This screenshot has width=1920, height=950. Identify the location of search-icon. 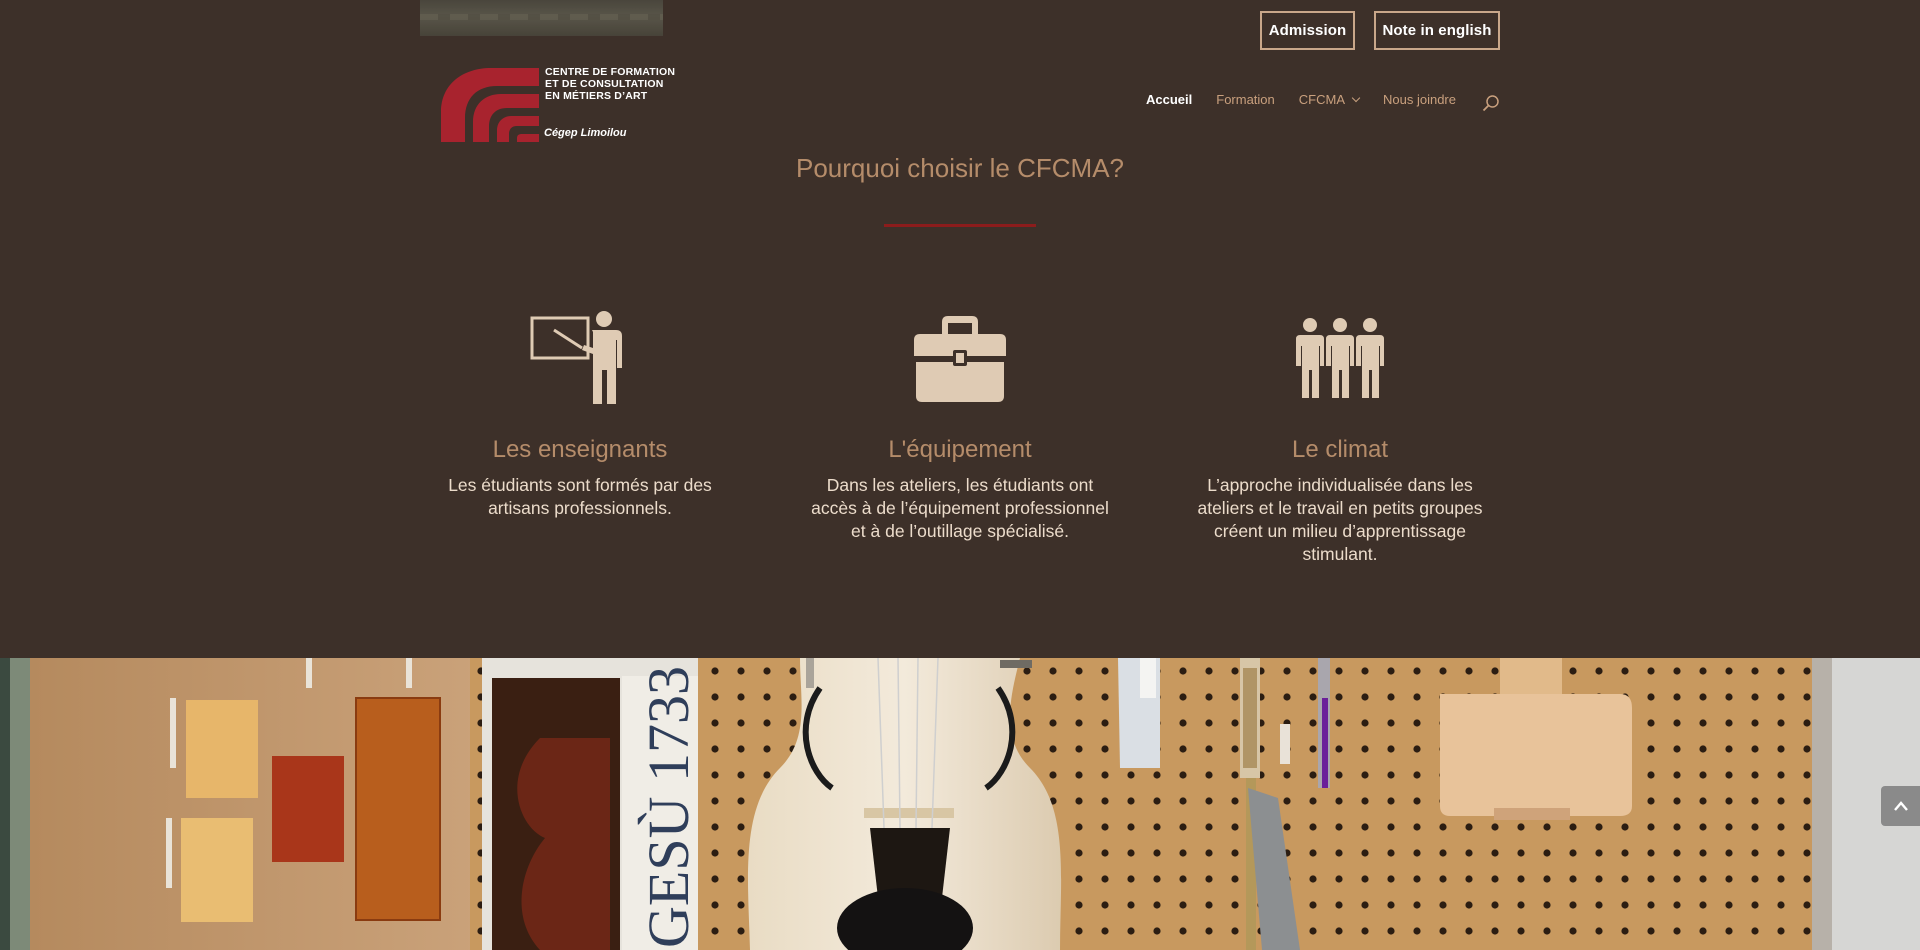
(1491, 103).